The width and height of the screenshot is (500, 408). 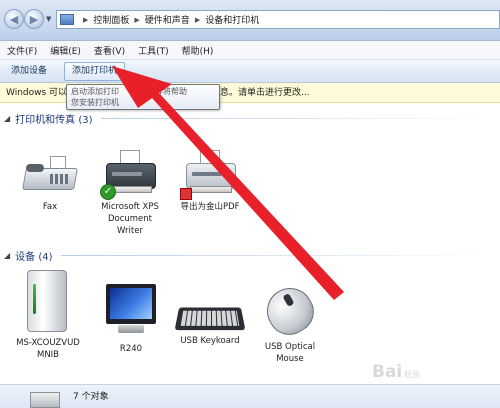 What do you see at coordinates (67, 19) in the screenshot?
I see `control-panel-icon` at bounding box center [67, 19].